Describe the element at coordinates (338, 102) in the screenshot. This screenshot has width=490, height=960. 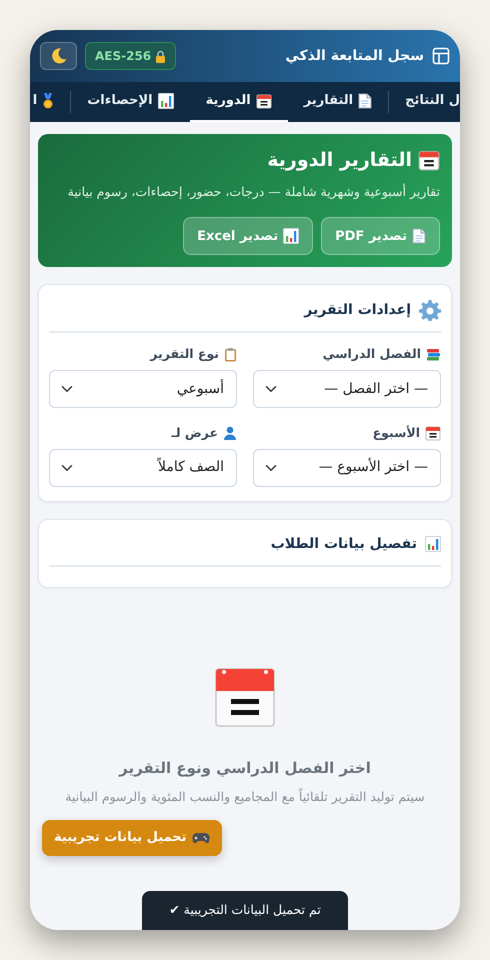
I see `nav-tab: التقارير` at that location.